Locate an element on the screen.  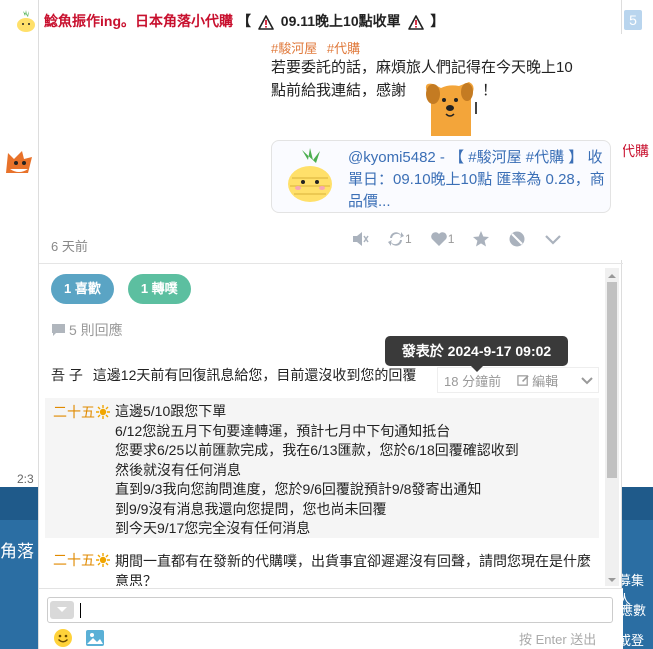
post-hashtags: #駿河屋 #代購 is located at coordinates (318, 47).